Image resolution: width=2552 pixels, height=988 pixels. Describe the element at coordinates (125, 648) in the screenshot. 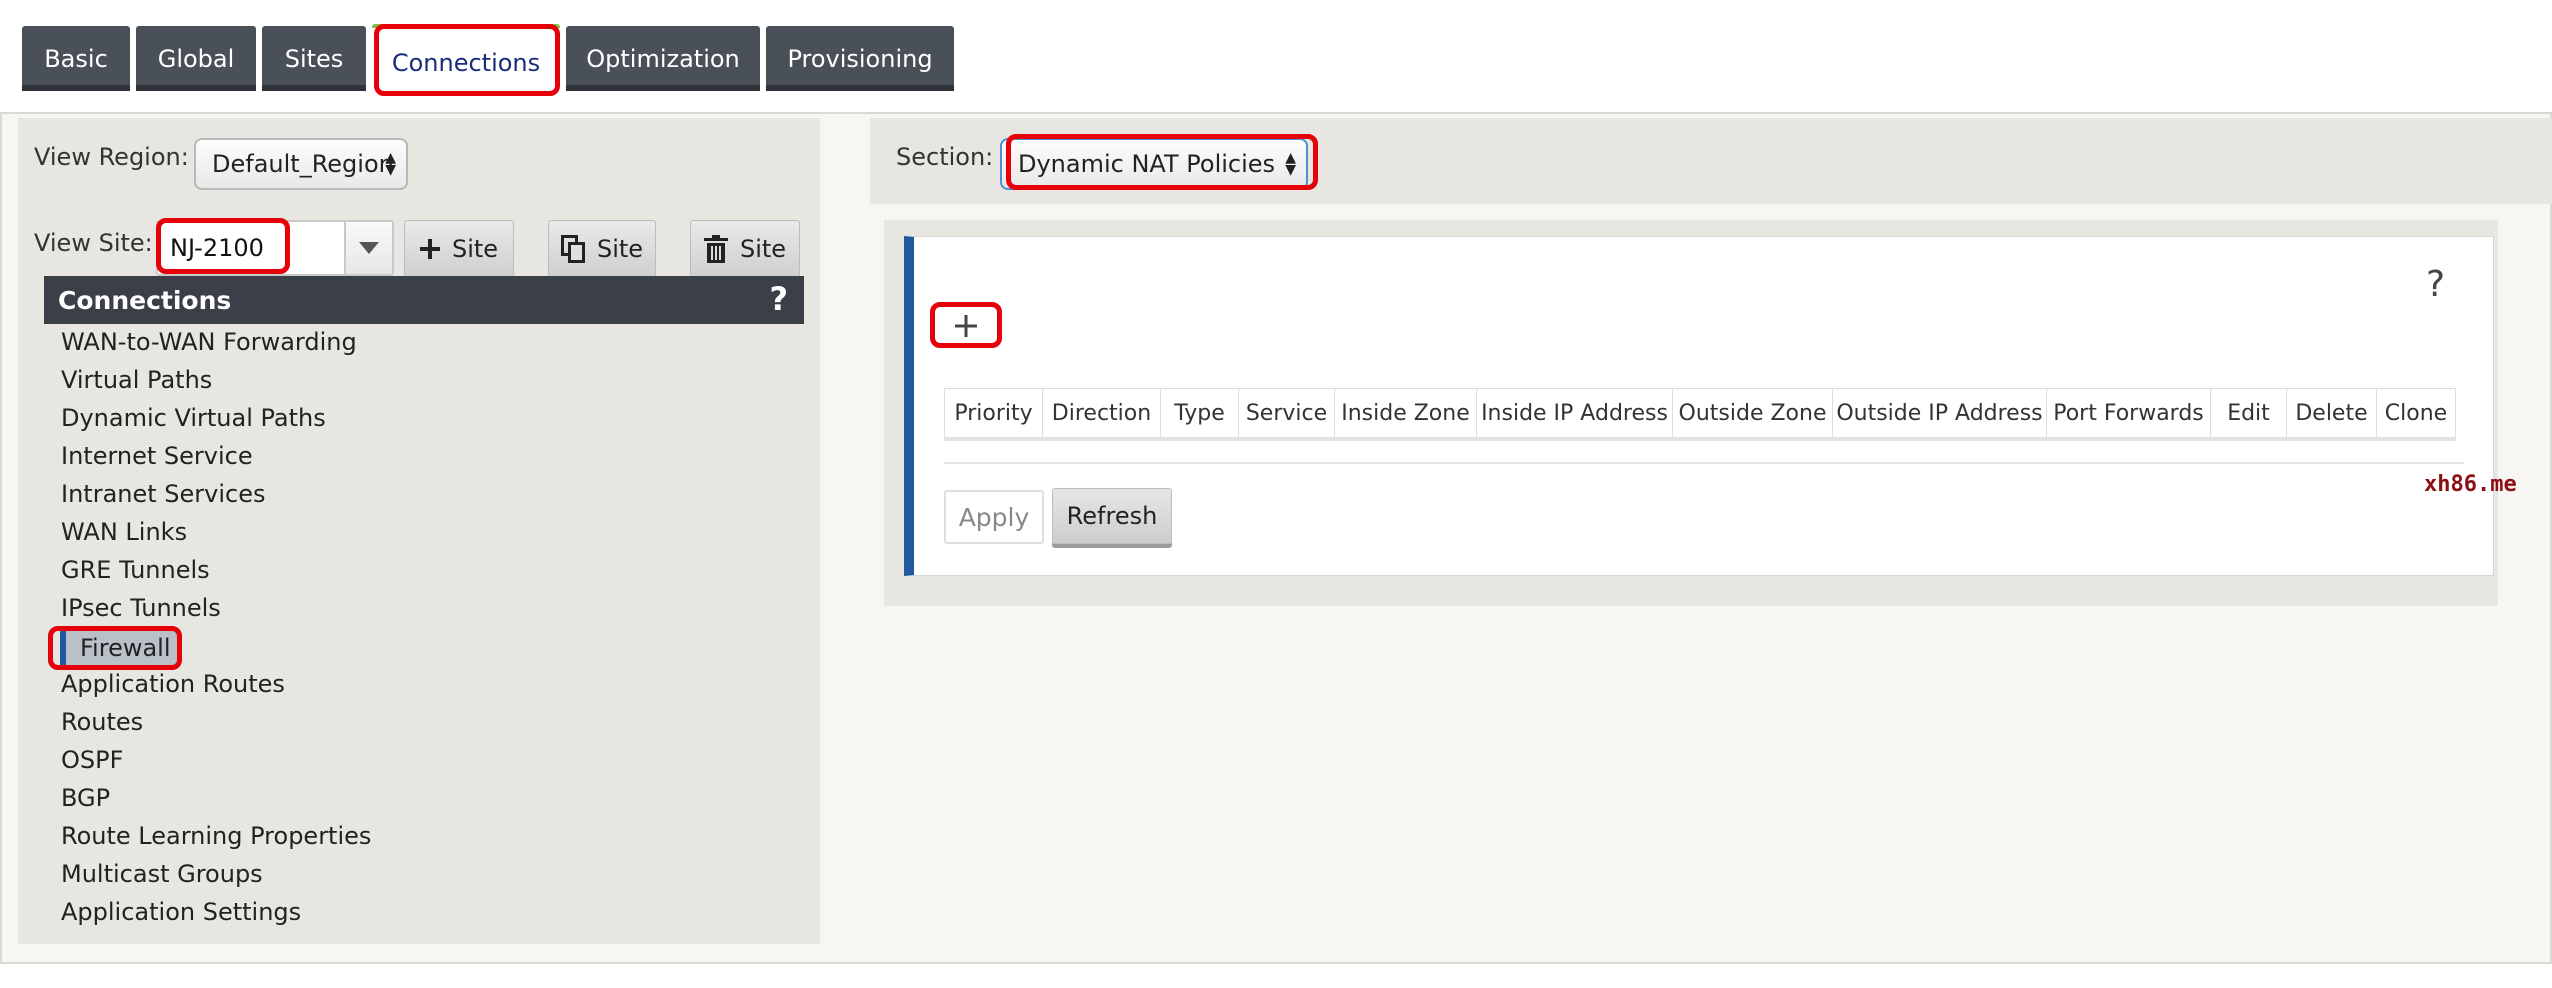

I see `menu-item-firewall-label: Firewall` at that location.